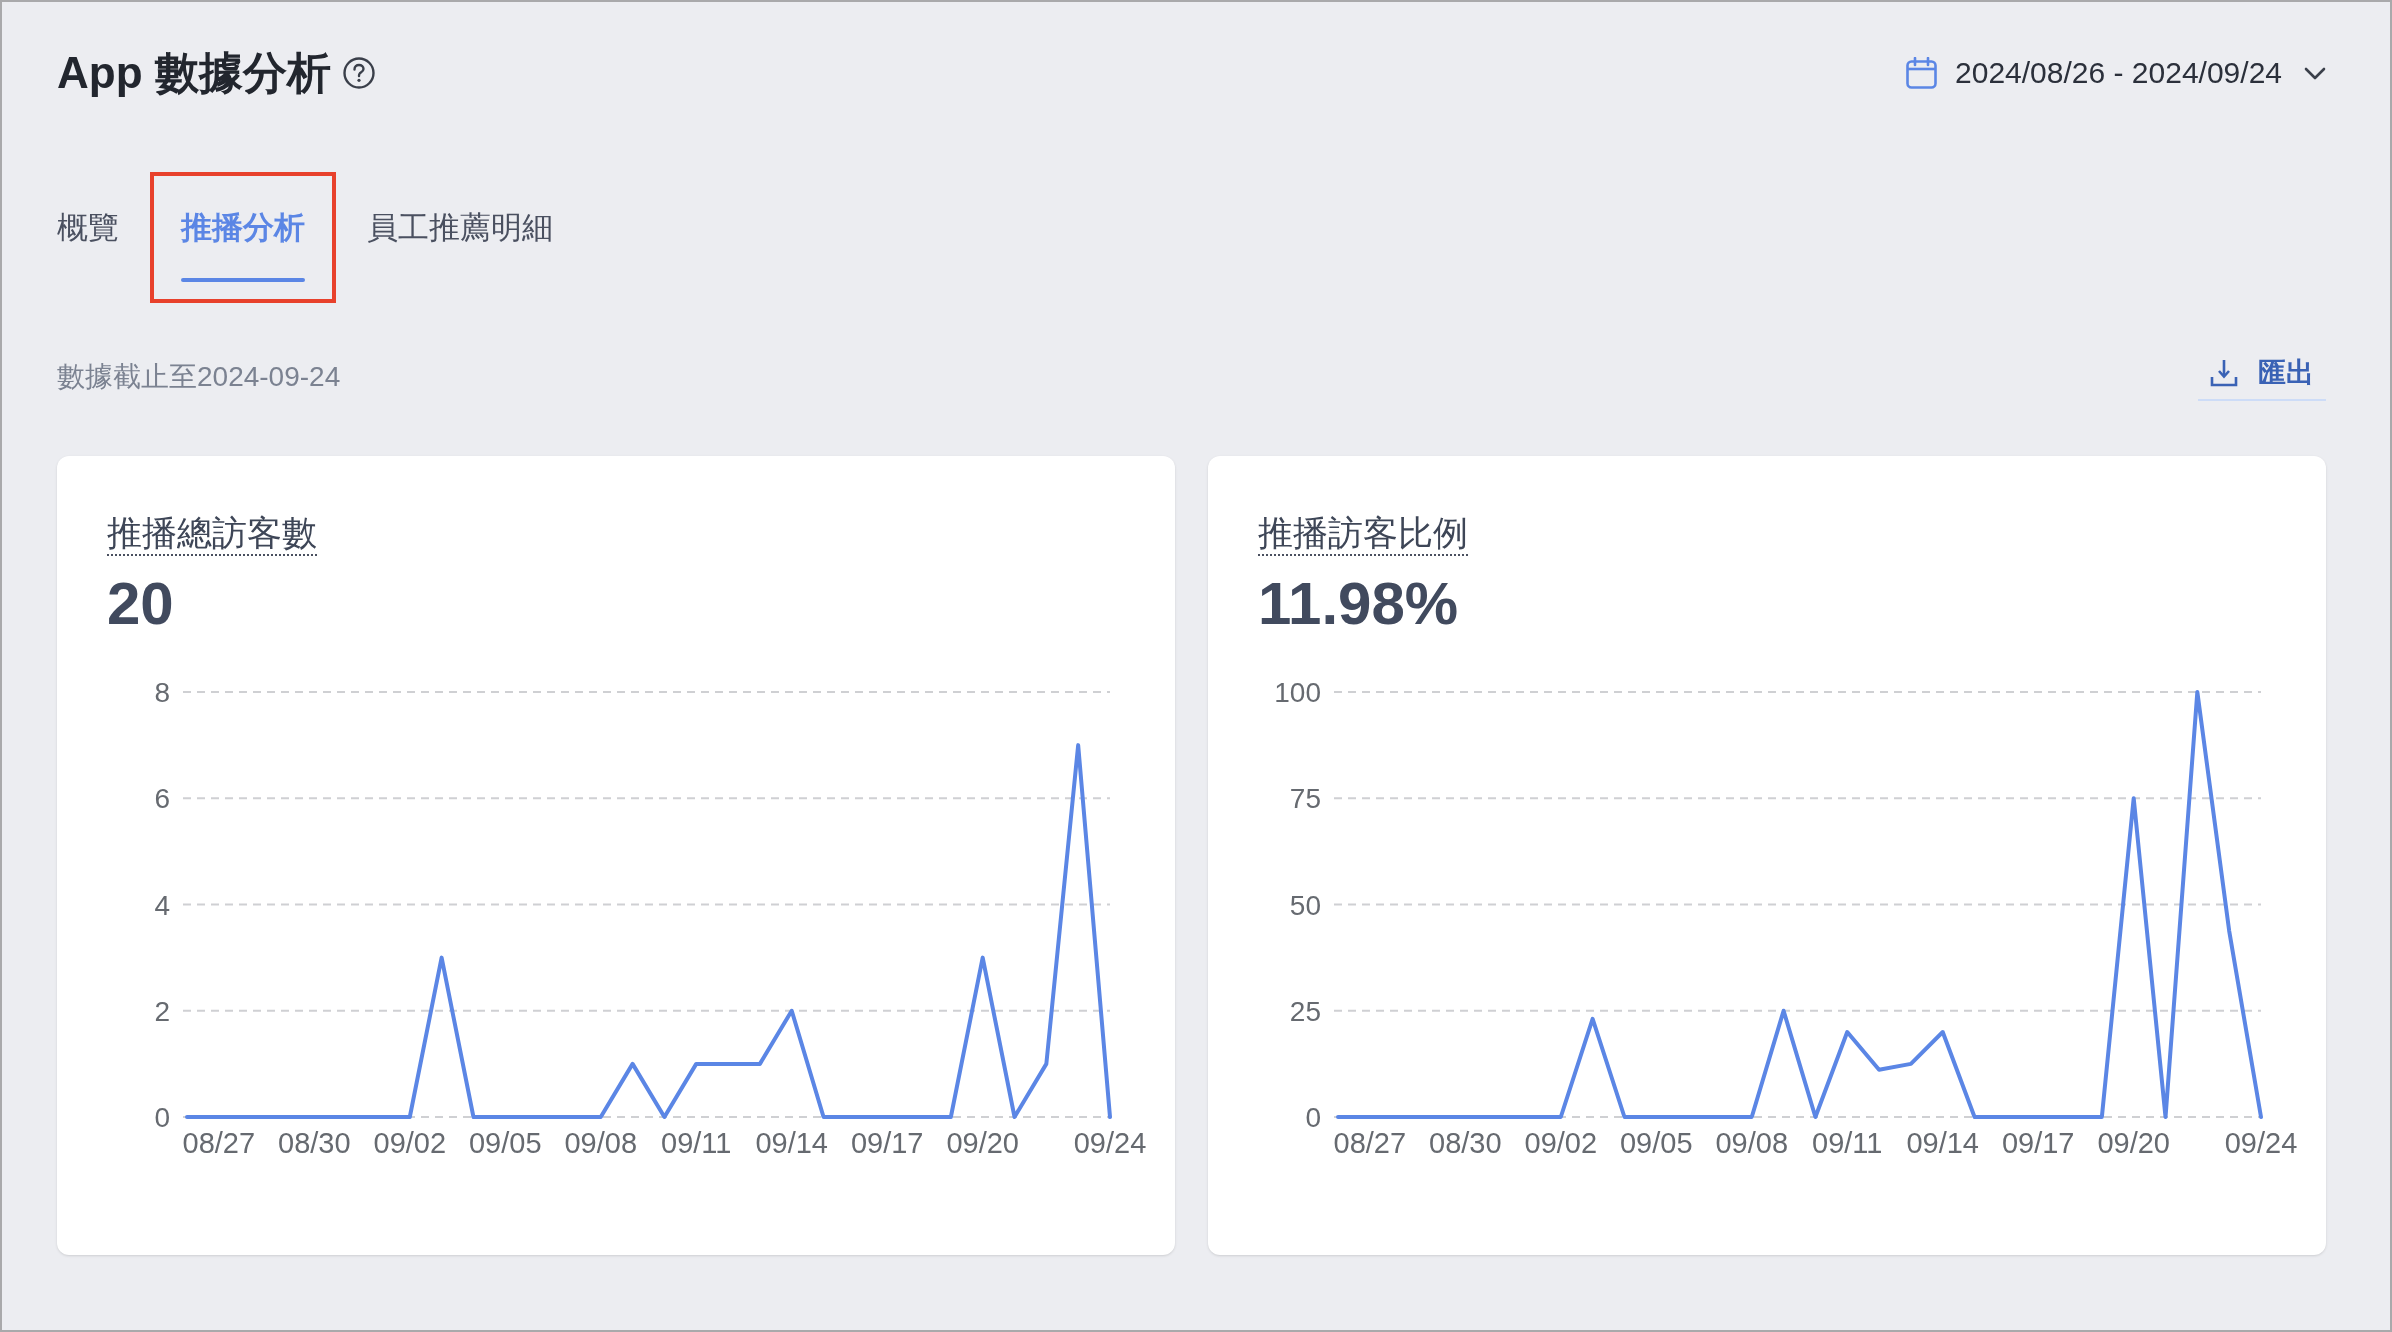 This screenshot has width=2392, height=1332. What do you see at coordinates (1305, 1011) in the screenshot?
I see `y-axis-label: 25` at bounding box center [1305, 1011].